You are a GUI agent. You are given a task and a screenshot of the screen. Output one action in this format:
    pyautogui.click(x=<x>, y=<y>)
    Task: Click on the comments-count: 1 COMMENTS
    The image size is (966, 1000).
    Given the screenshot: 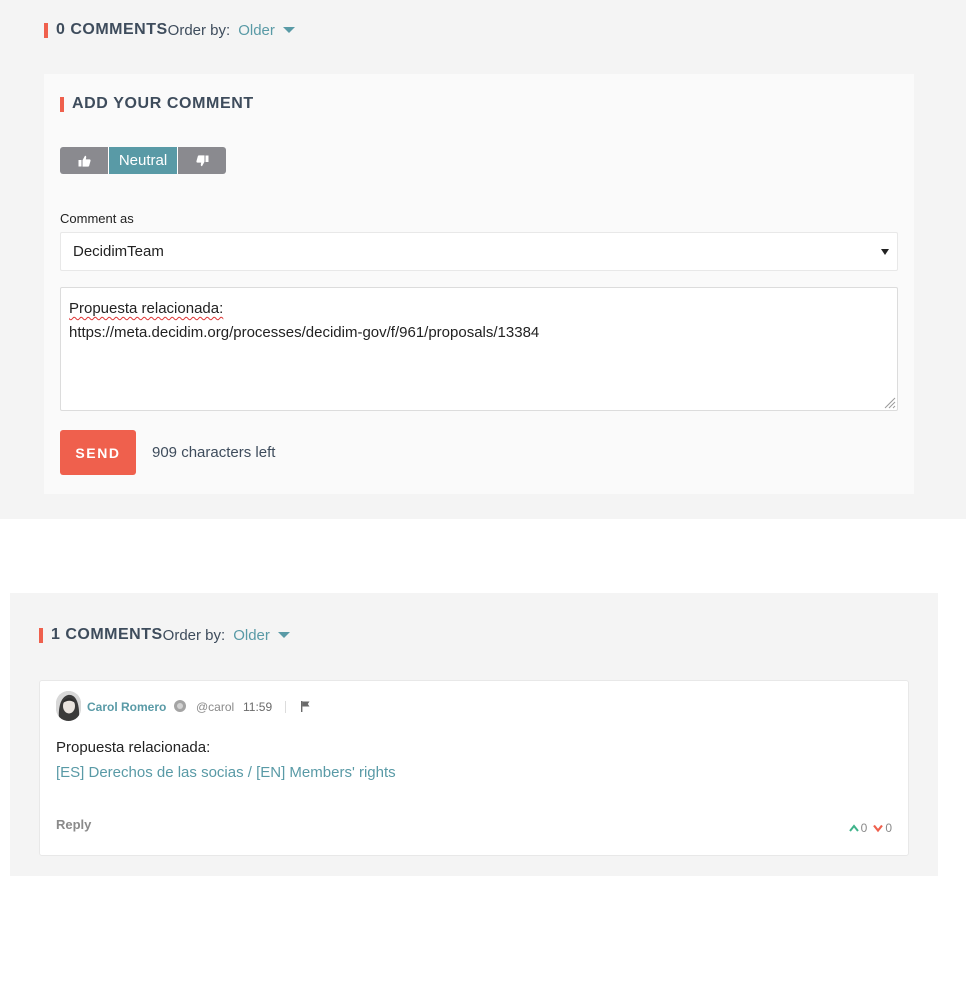 What is the action you would take?
    pyautogui.click(x=107, y=634)
    